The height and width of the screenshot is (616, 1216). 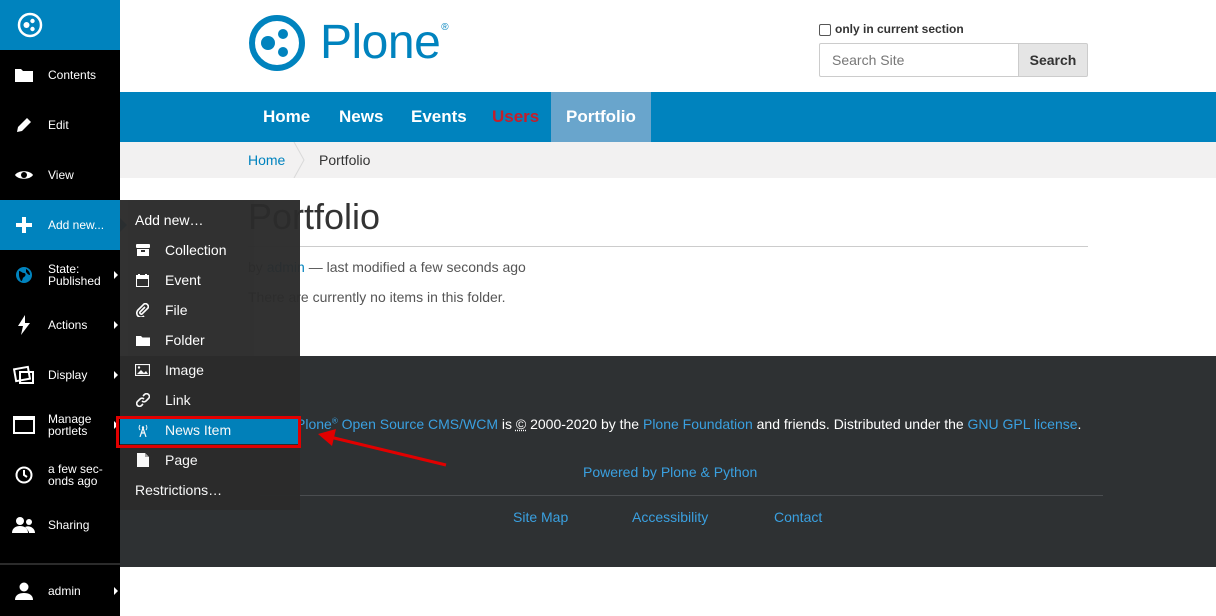 What do you see at coordinates (142, 250) in the screenshot?
I see `collection-icon` at bounding box center [142, 250].